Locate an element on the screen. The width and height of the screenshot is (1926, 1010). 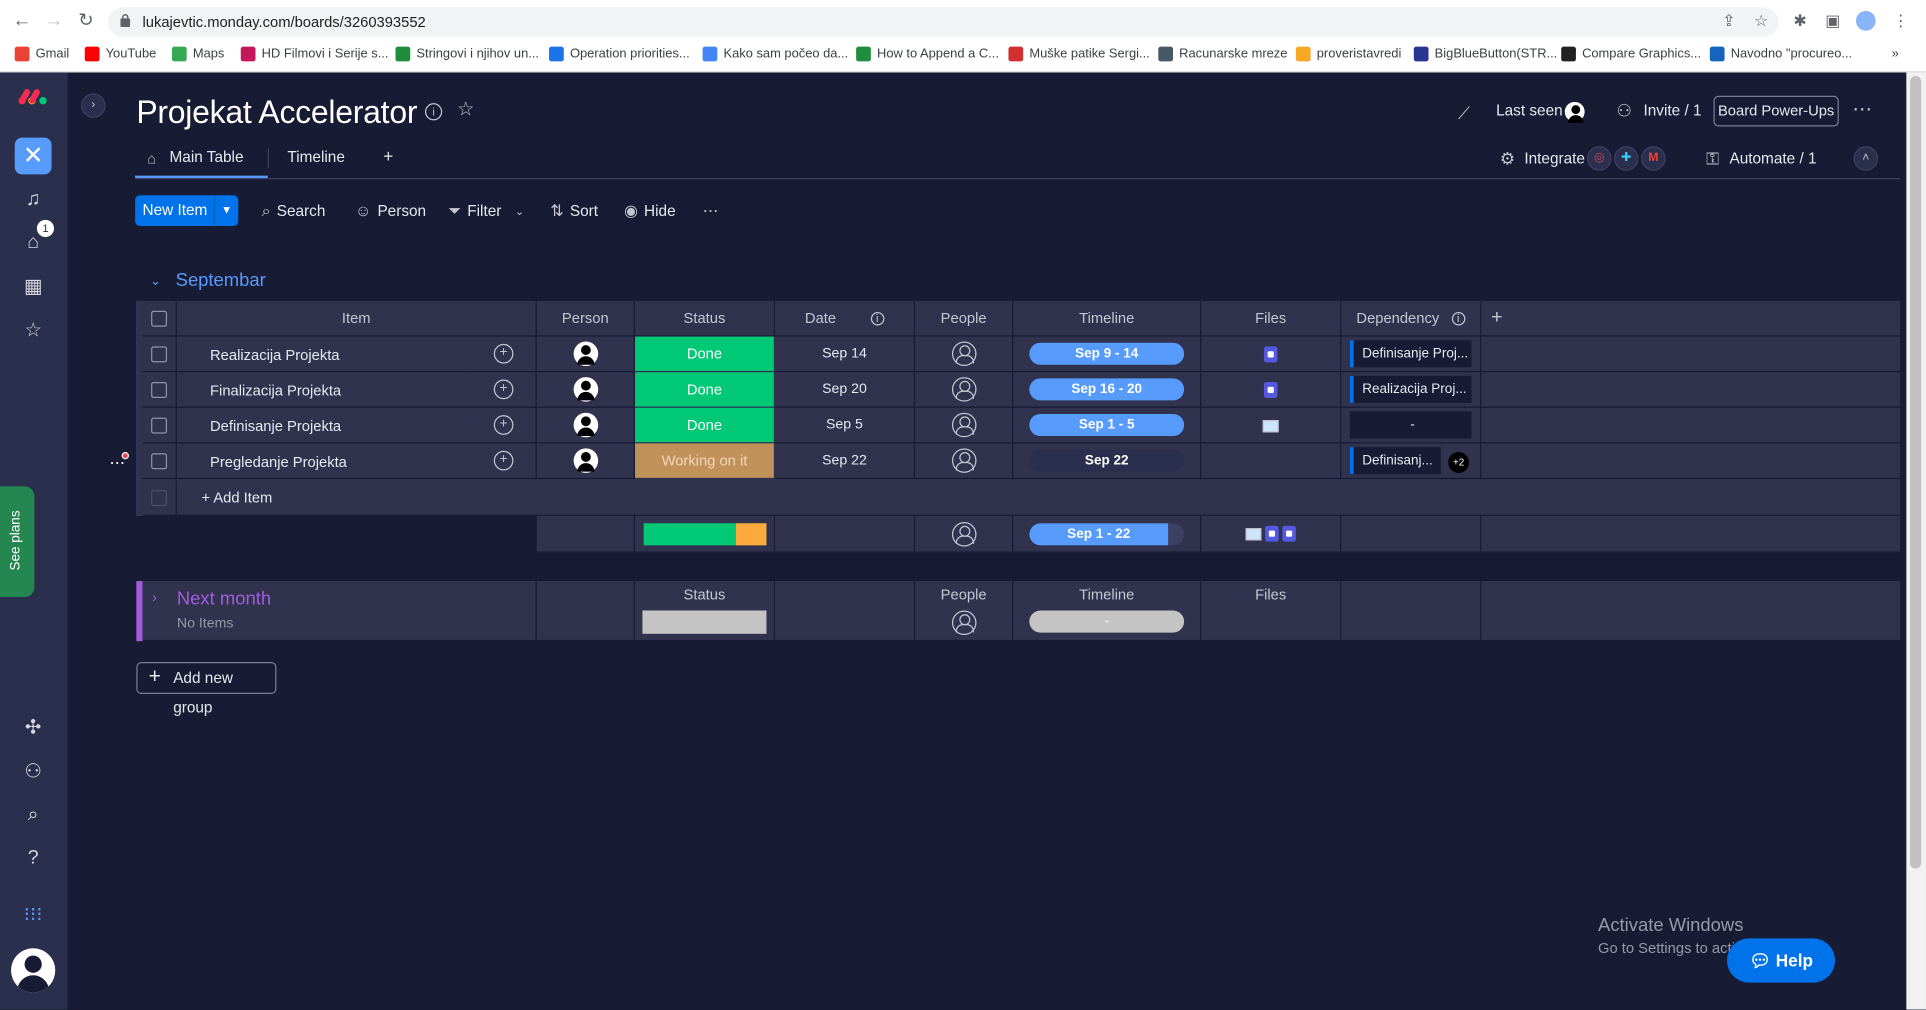
reload-icon: ↻ is located at coordinates (86, 21).